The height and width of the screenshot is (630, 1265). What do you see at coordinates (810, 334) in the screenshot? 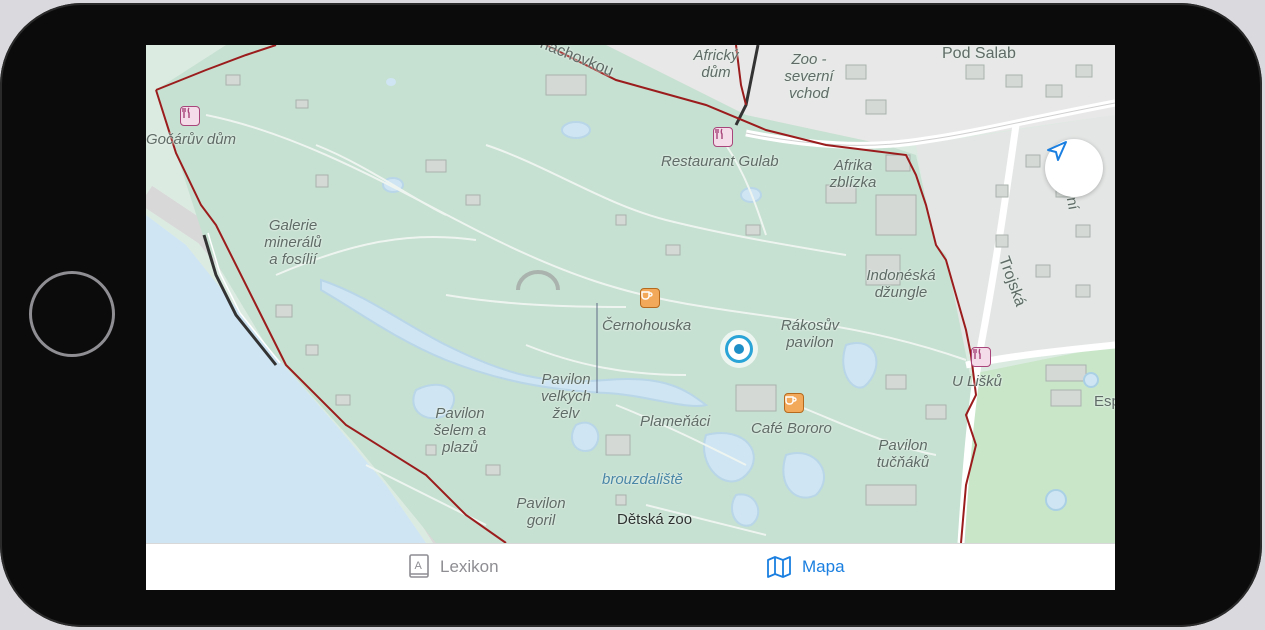
I see `label-rakosuv-pavilon: Rákosův pavilon` at bounding box center [810, 334].